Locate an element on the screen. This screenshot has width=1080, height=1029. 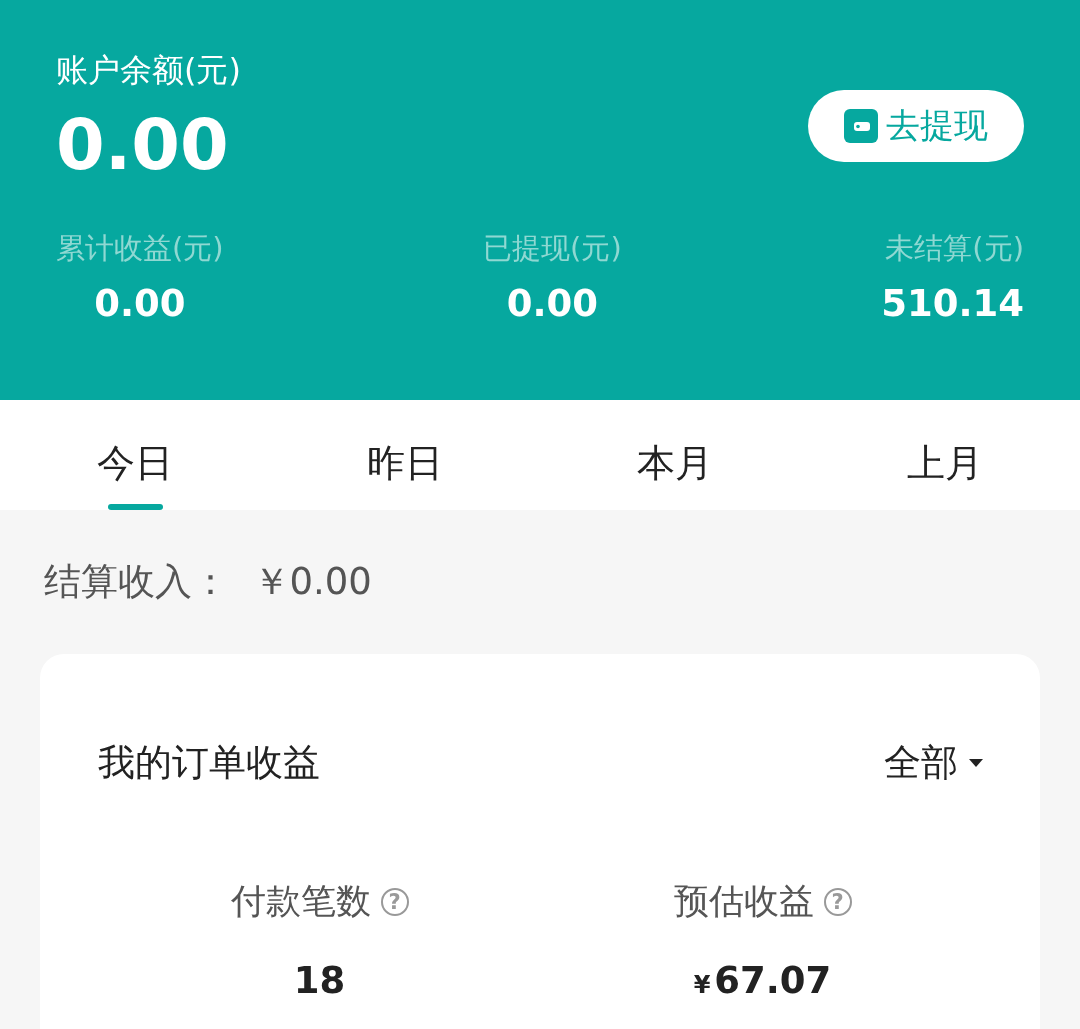
filter-dropdown: 全部 is located at coordinates (934, 763).